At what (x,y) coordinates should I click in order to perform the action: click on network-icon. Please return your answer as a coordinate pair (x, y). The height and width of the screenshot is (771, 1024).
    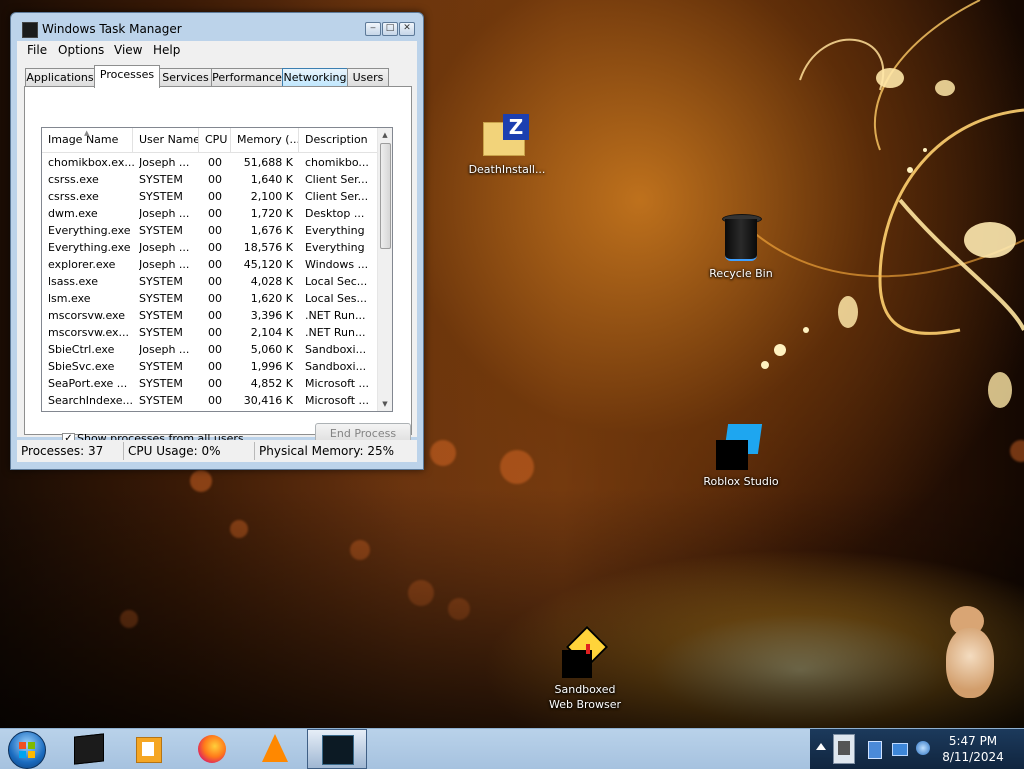
    Looking at the image, I should click on (900, 749).